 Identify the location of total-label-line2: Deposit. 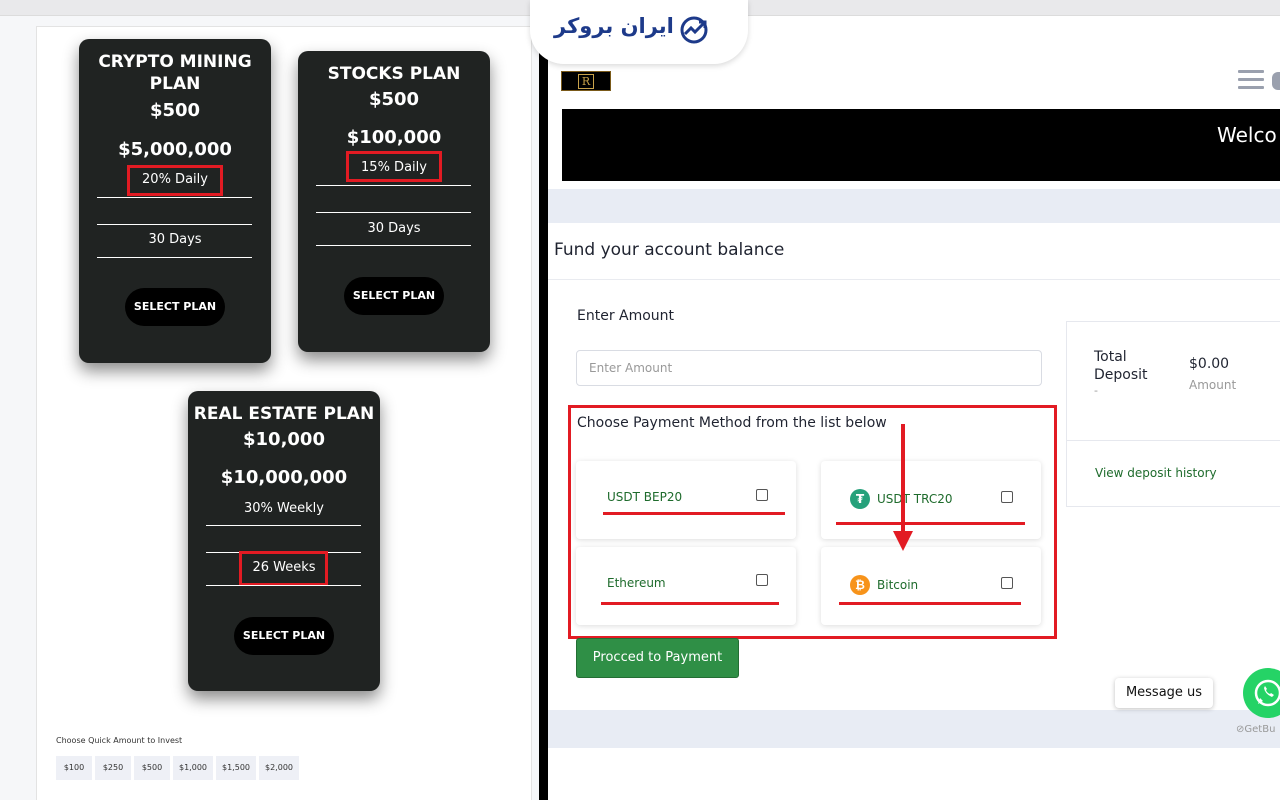
(1121, 375).